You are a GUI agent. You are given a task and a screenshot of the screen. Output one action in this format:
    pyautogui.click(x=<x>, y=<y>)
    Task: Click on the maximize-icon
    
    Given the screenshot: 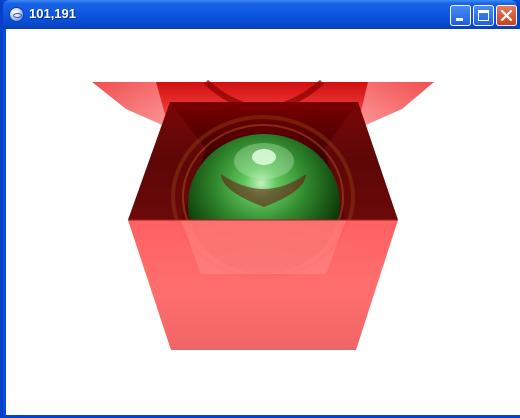 What is the action you would take?
    pyautogui.click(x=483, y=15)
    